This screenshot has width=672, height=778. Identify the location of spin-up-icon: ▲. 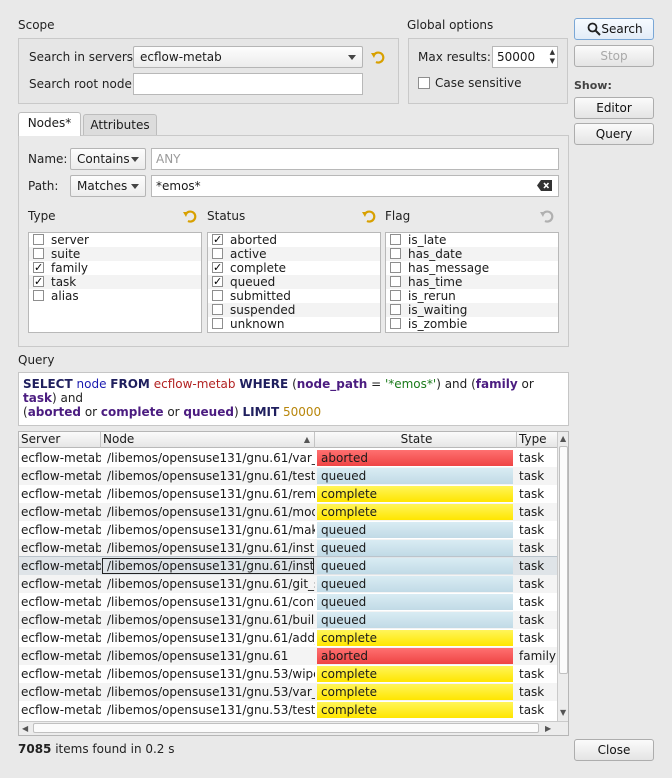
(552, 52).